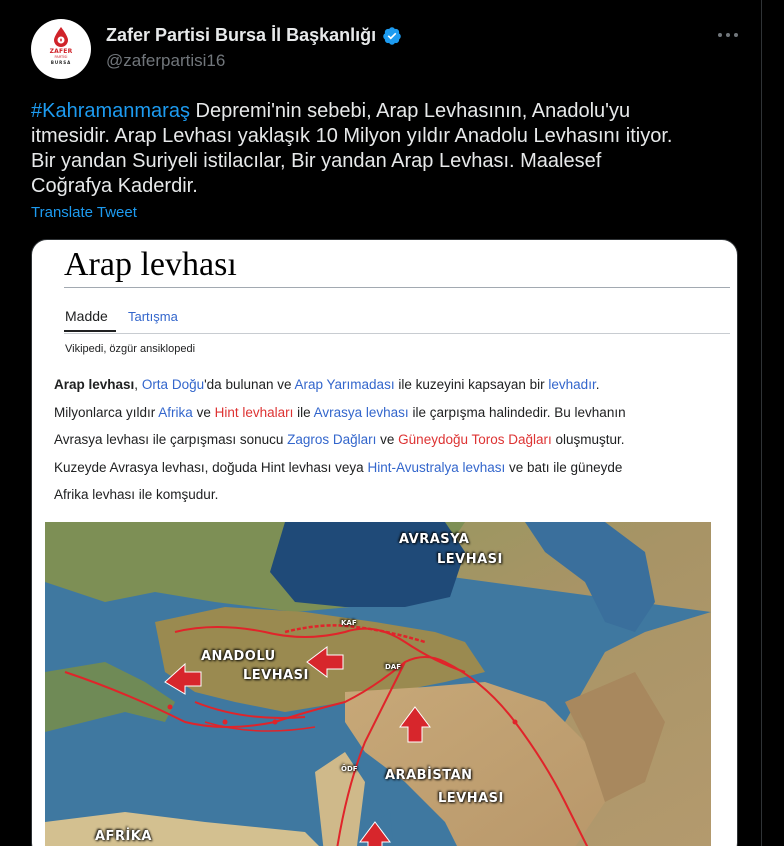 The width and height of the screenshot is (784, 846). What do you see at coordinates (397, 287) in the screenshot?
I see `title-divider` at bounding box center [397, 287].